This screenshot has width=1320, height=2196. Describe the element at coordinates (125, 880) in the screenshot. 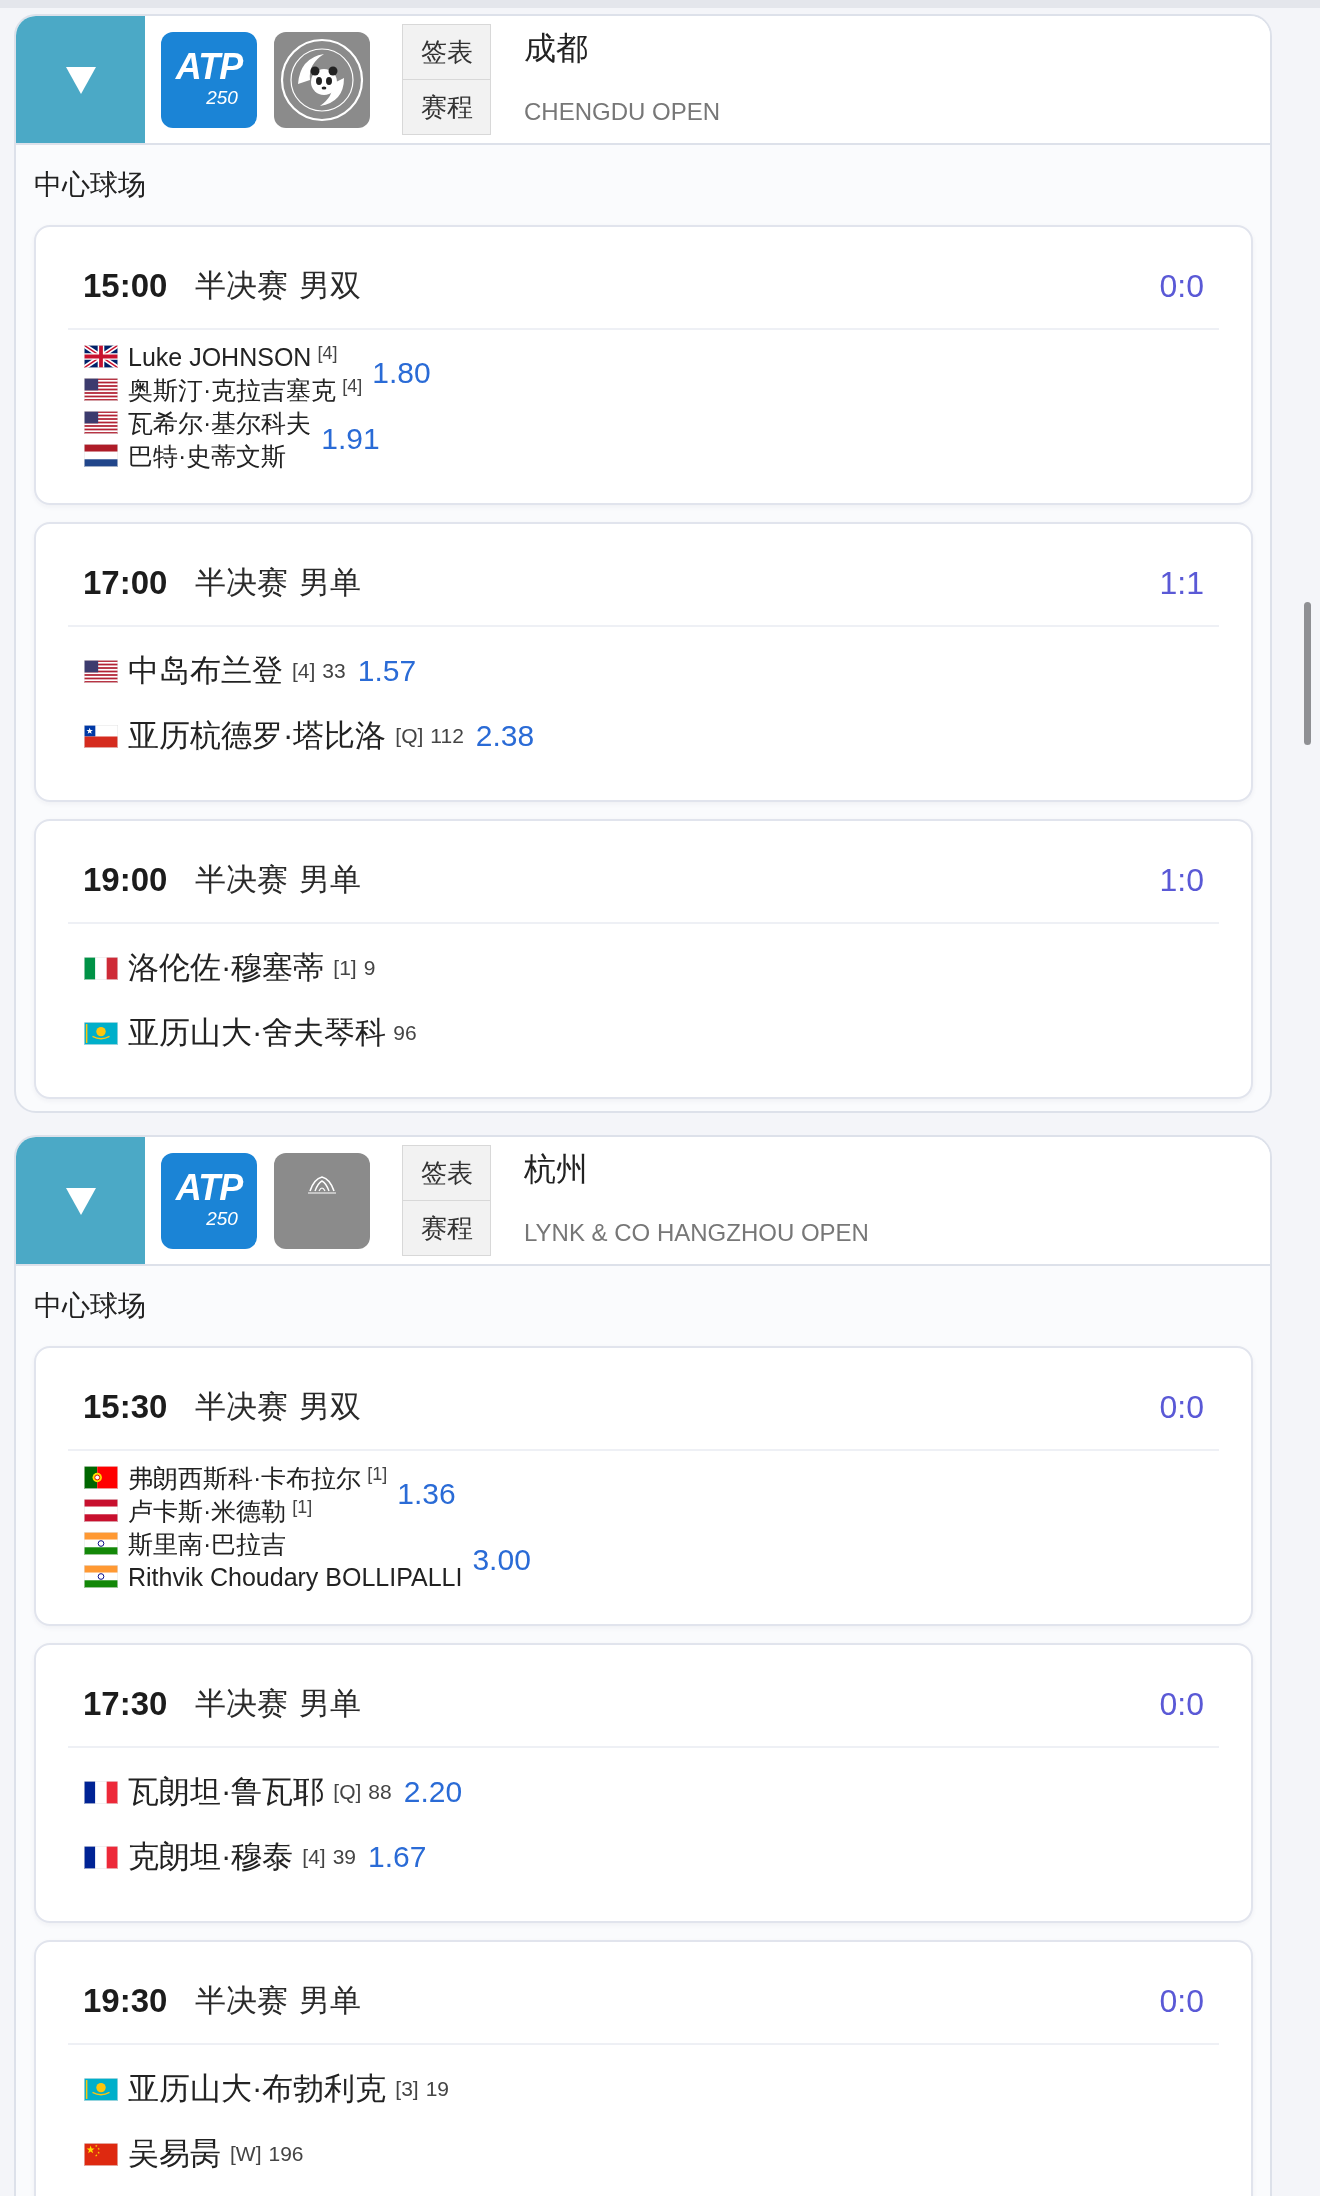

I see `match-time: 19:00` at that location.